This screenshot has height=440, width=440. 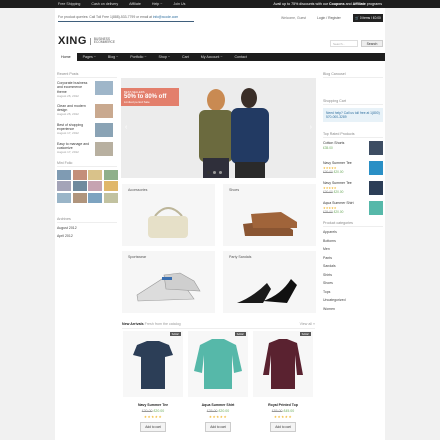 What do you see at coordinates (359, 4) in the screenshot?
I see `promo-affiliate: Affiliate` at bounding box center [359, 4].